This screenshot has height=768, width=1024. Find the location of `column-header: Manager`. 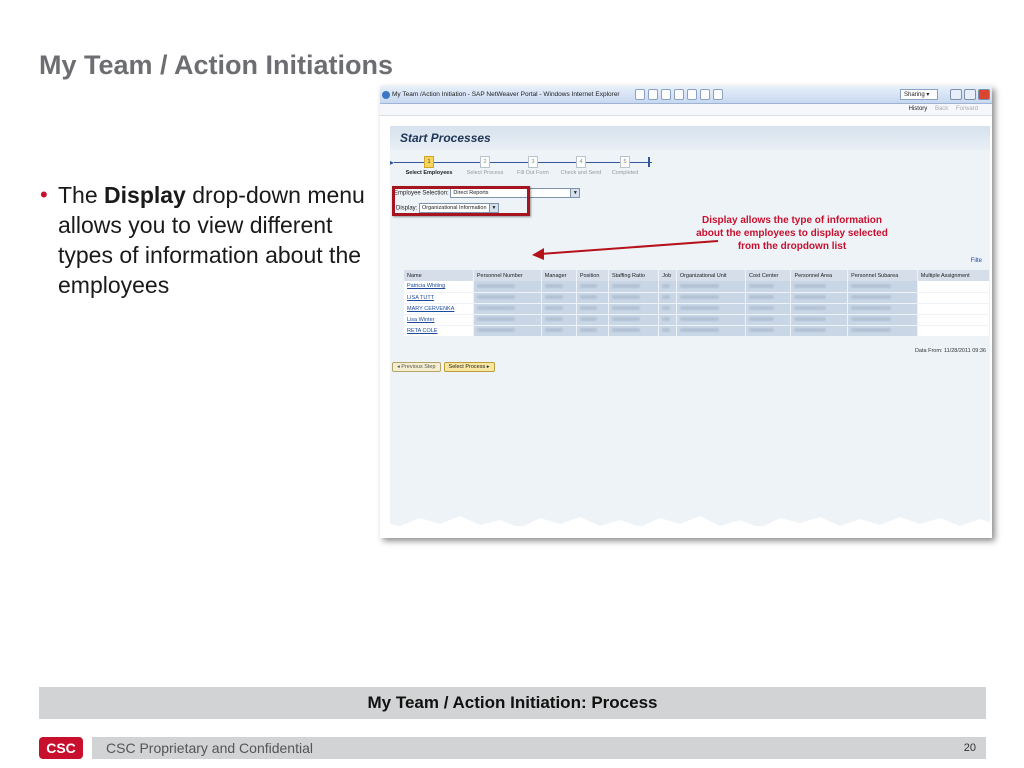

column-header: Manager is located at coordinates (559, 275).